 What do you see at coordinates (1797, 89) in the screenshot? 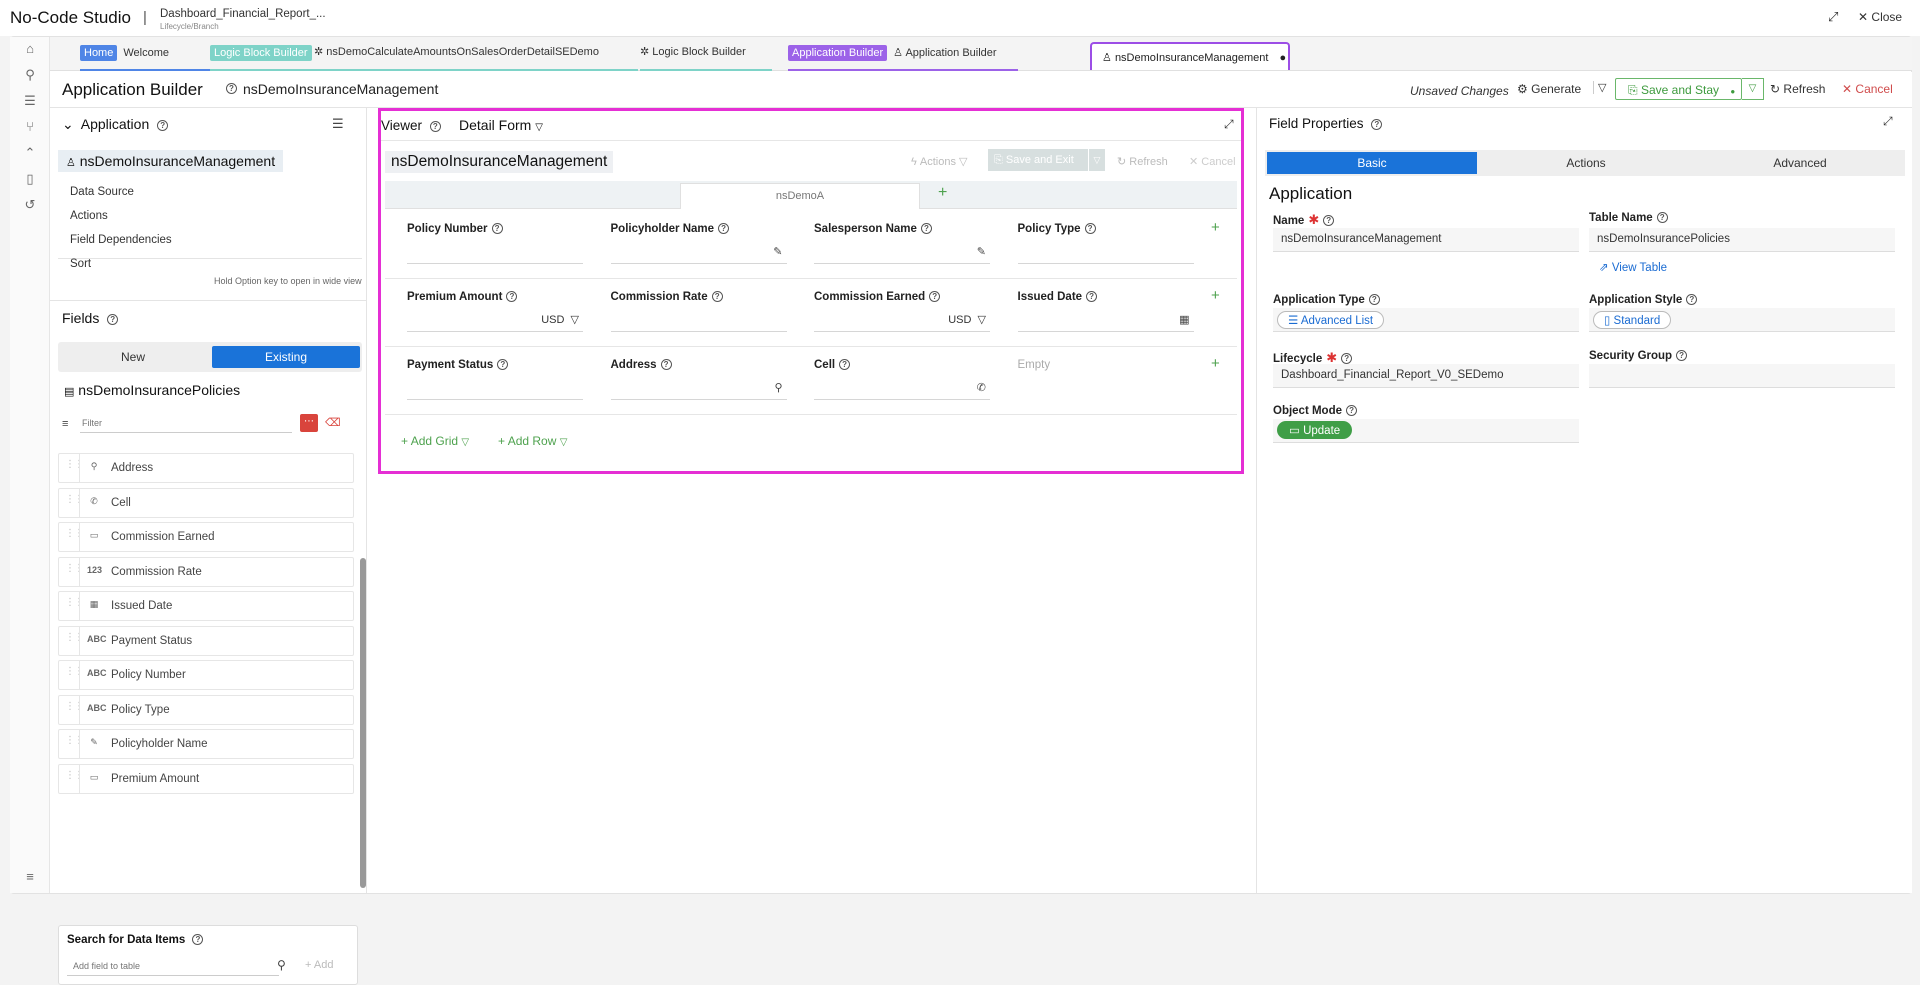
I see `refresh-button: ↻ Refresh` at bounding box center [1797, 89].